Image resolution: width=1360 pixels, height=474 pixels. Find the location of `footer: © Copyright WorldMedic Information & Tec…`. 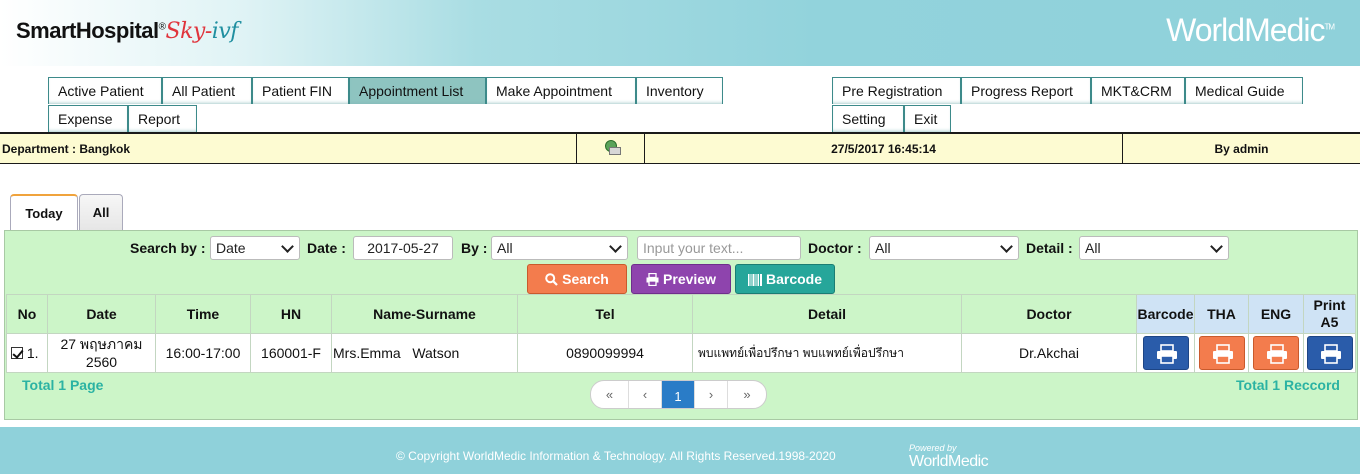

footer: © Copyright WorldMedic Information & Tec… is located at coordinates (680, 450).